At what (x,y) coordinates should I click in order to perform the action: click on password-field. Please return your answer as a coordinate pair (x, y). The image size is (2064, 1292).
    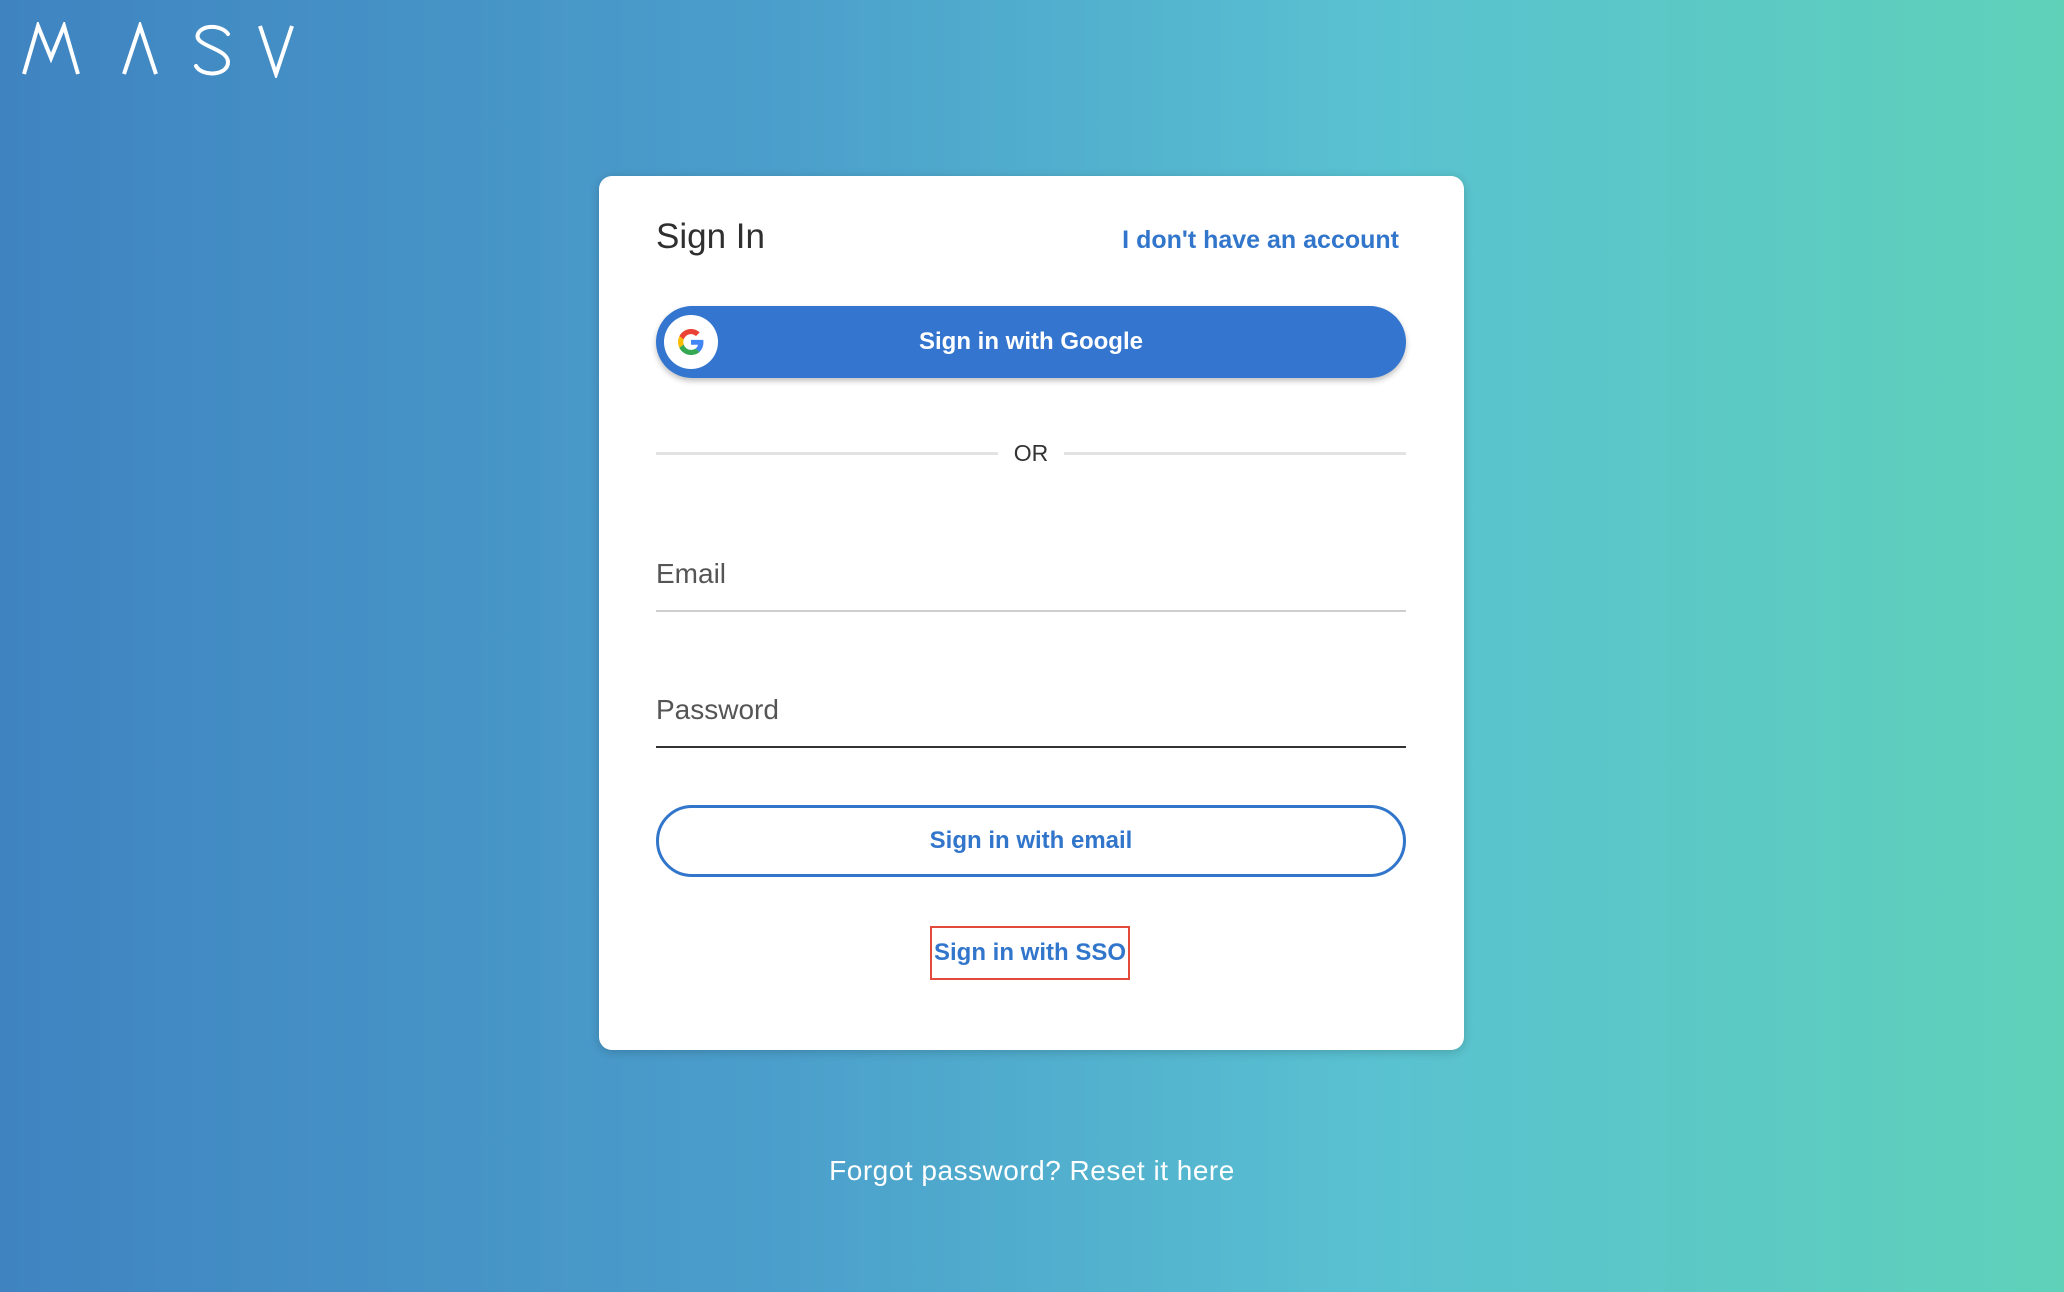
    Looking at the image, I should click on (1031, 710).